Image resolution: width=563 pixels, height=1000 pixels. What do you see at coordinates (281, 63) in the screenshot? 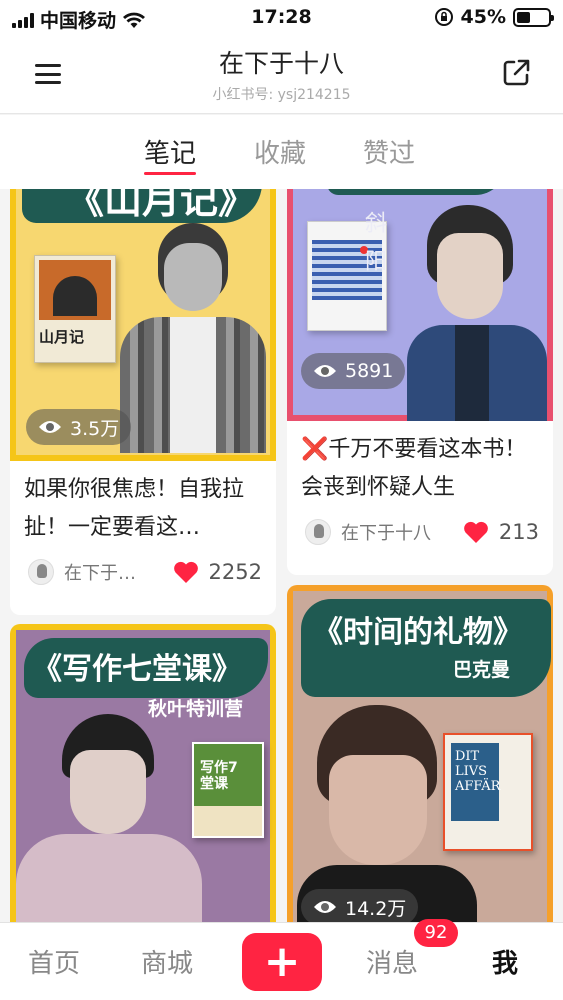
I see `profile-name: 在下于十八` at bounding box center [281, 63].